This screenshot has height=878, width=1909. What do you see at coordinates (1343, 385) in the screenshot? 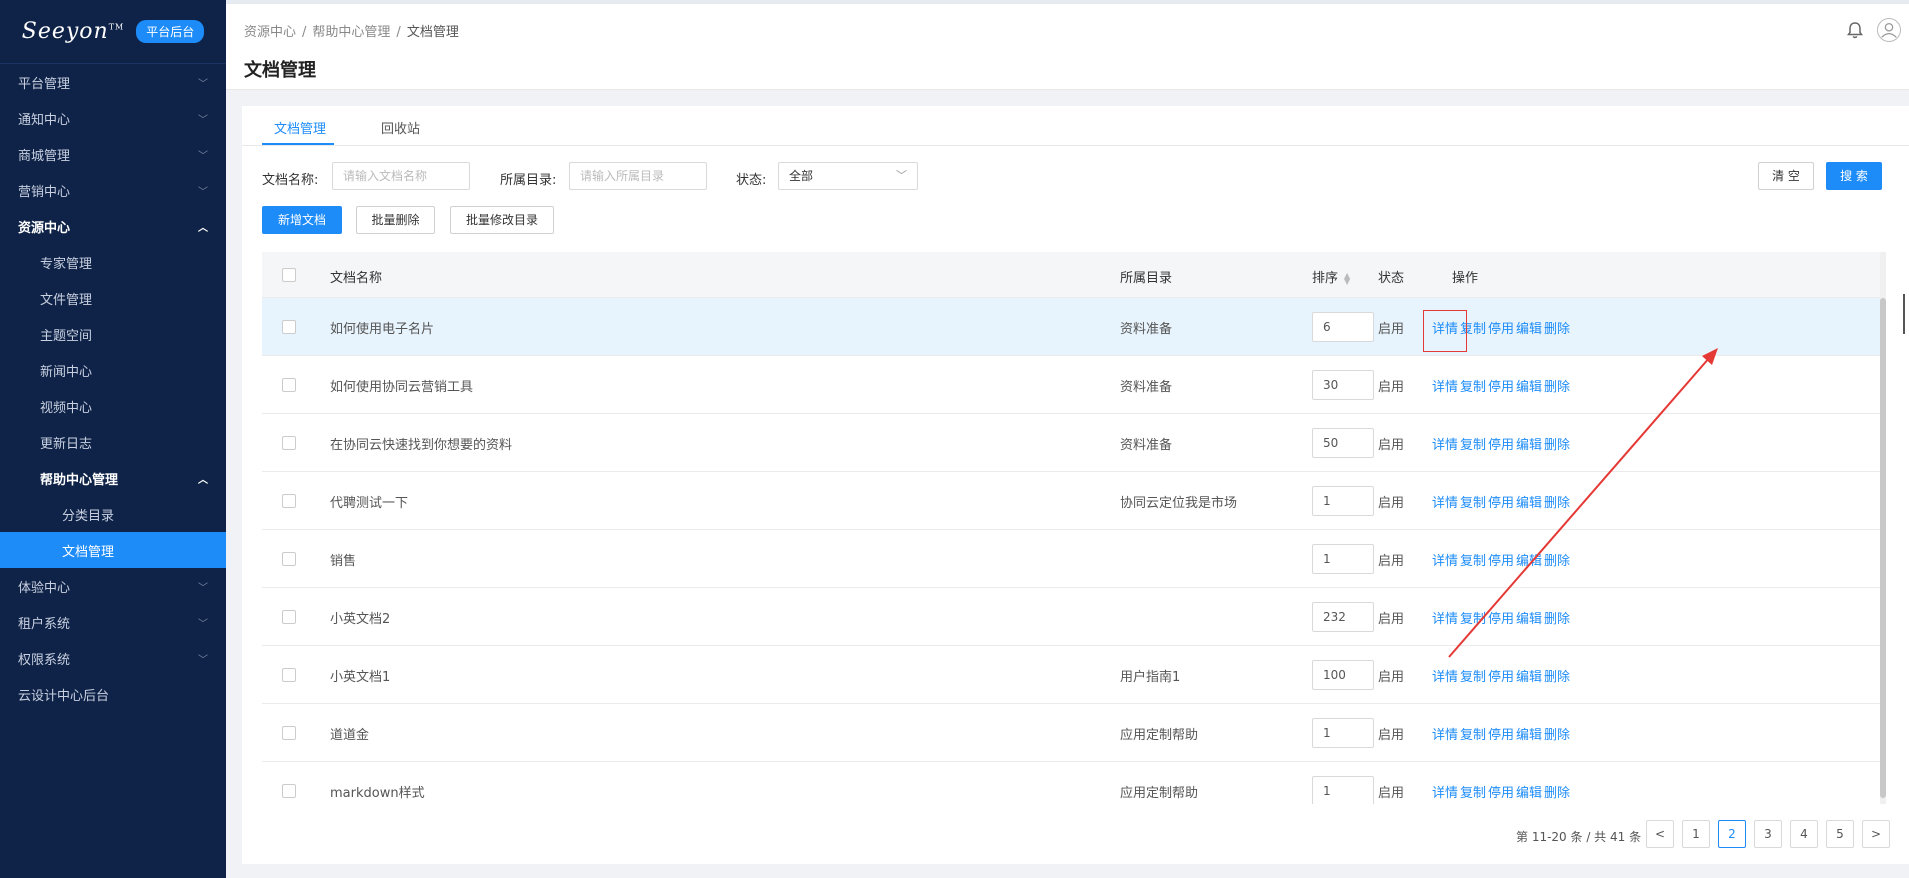
I see `order-input: 30` at bounding box center [1343, 385].